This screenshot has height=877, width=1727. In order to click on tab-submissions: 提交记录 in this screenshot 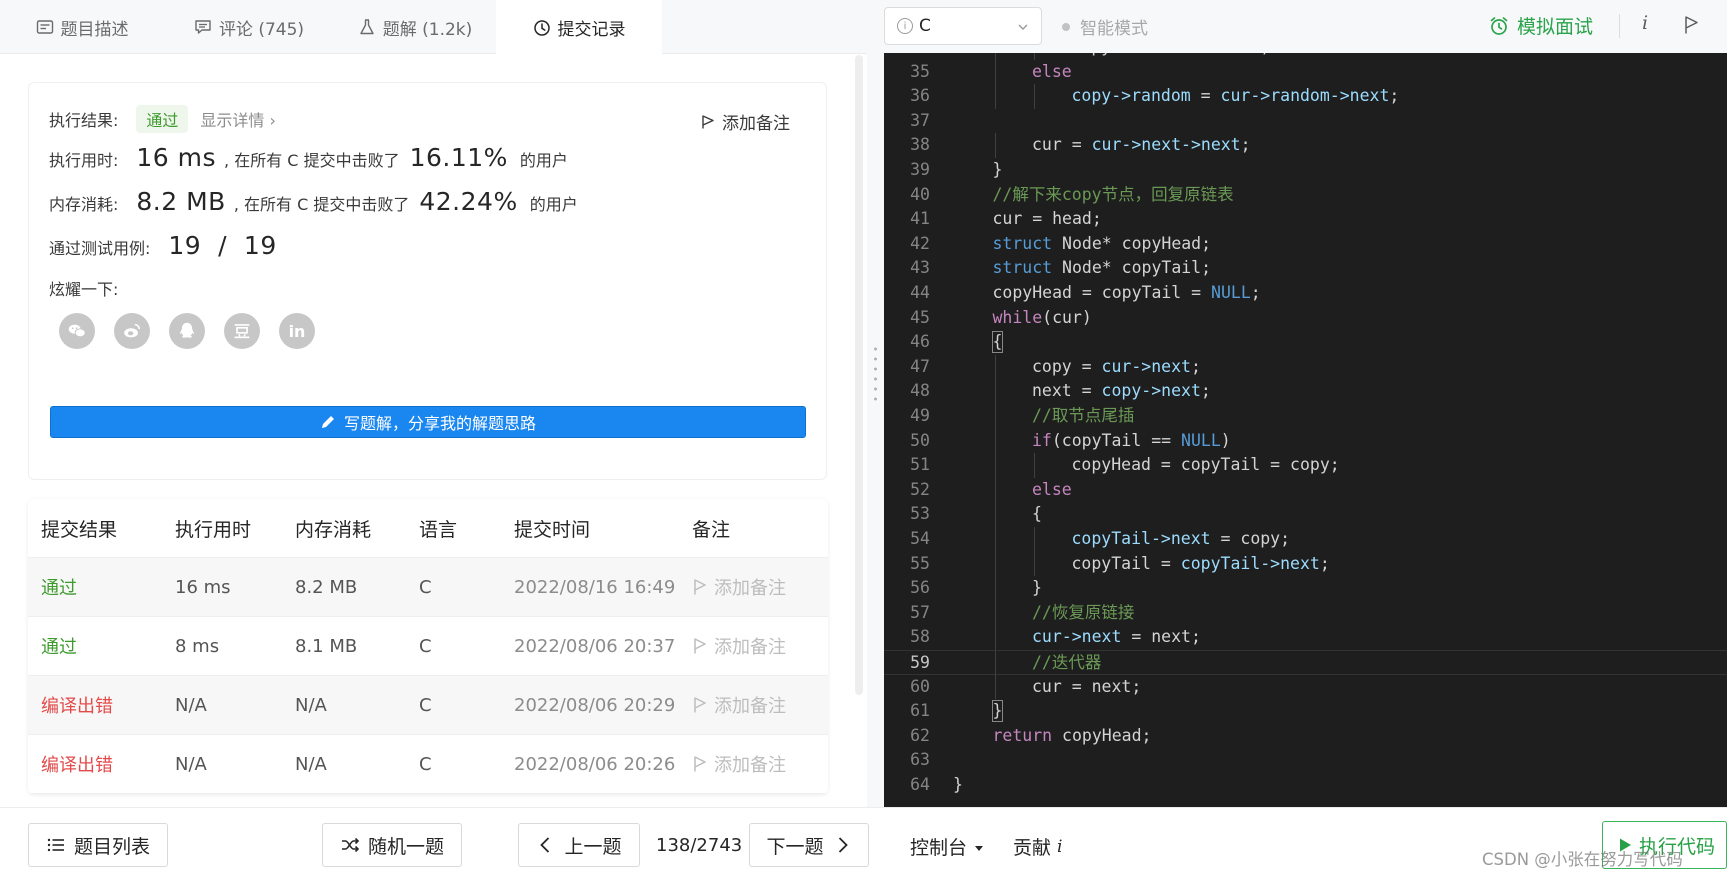, I will do `click(579, 27)`.